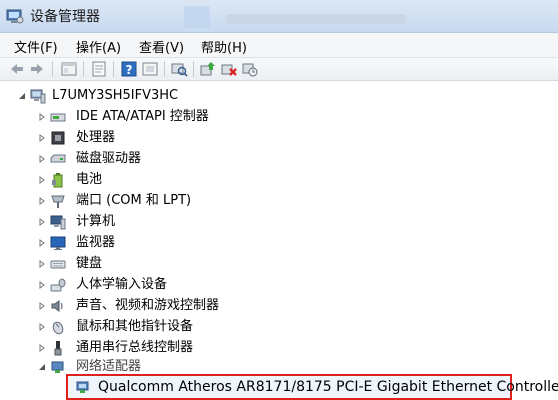 This screenshot has height=400, width=558. Describe the element at coordinates (122, 284) in the screenshot. I see `tree-item-label: 人体学输入设备` at that location.